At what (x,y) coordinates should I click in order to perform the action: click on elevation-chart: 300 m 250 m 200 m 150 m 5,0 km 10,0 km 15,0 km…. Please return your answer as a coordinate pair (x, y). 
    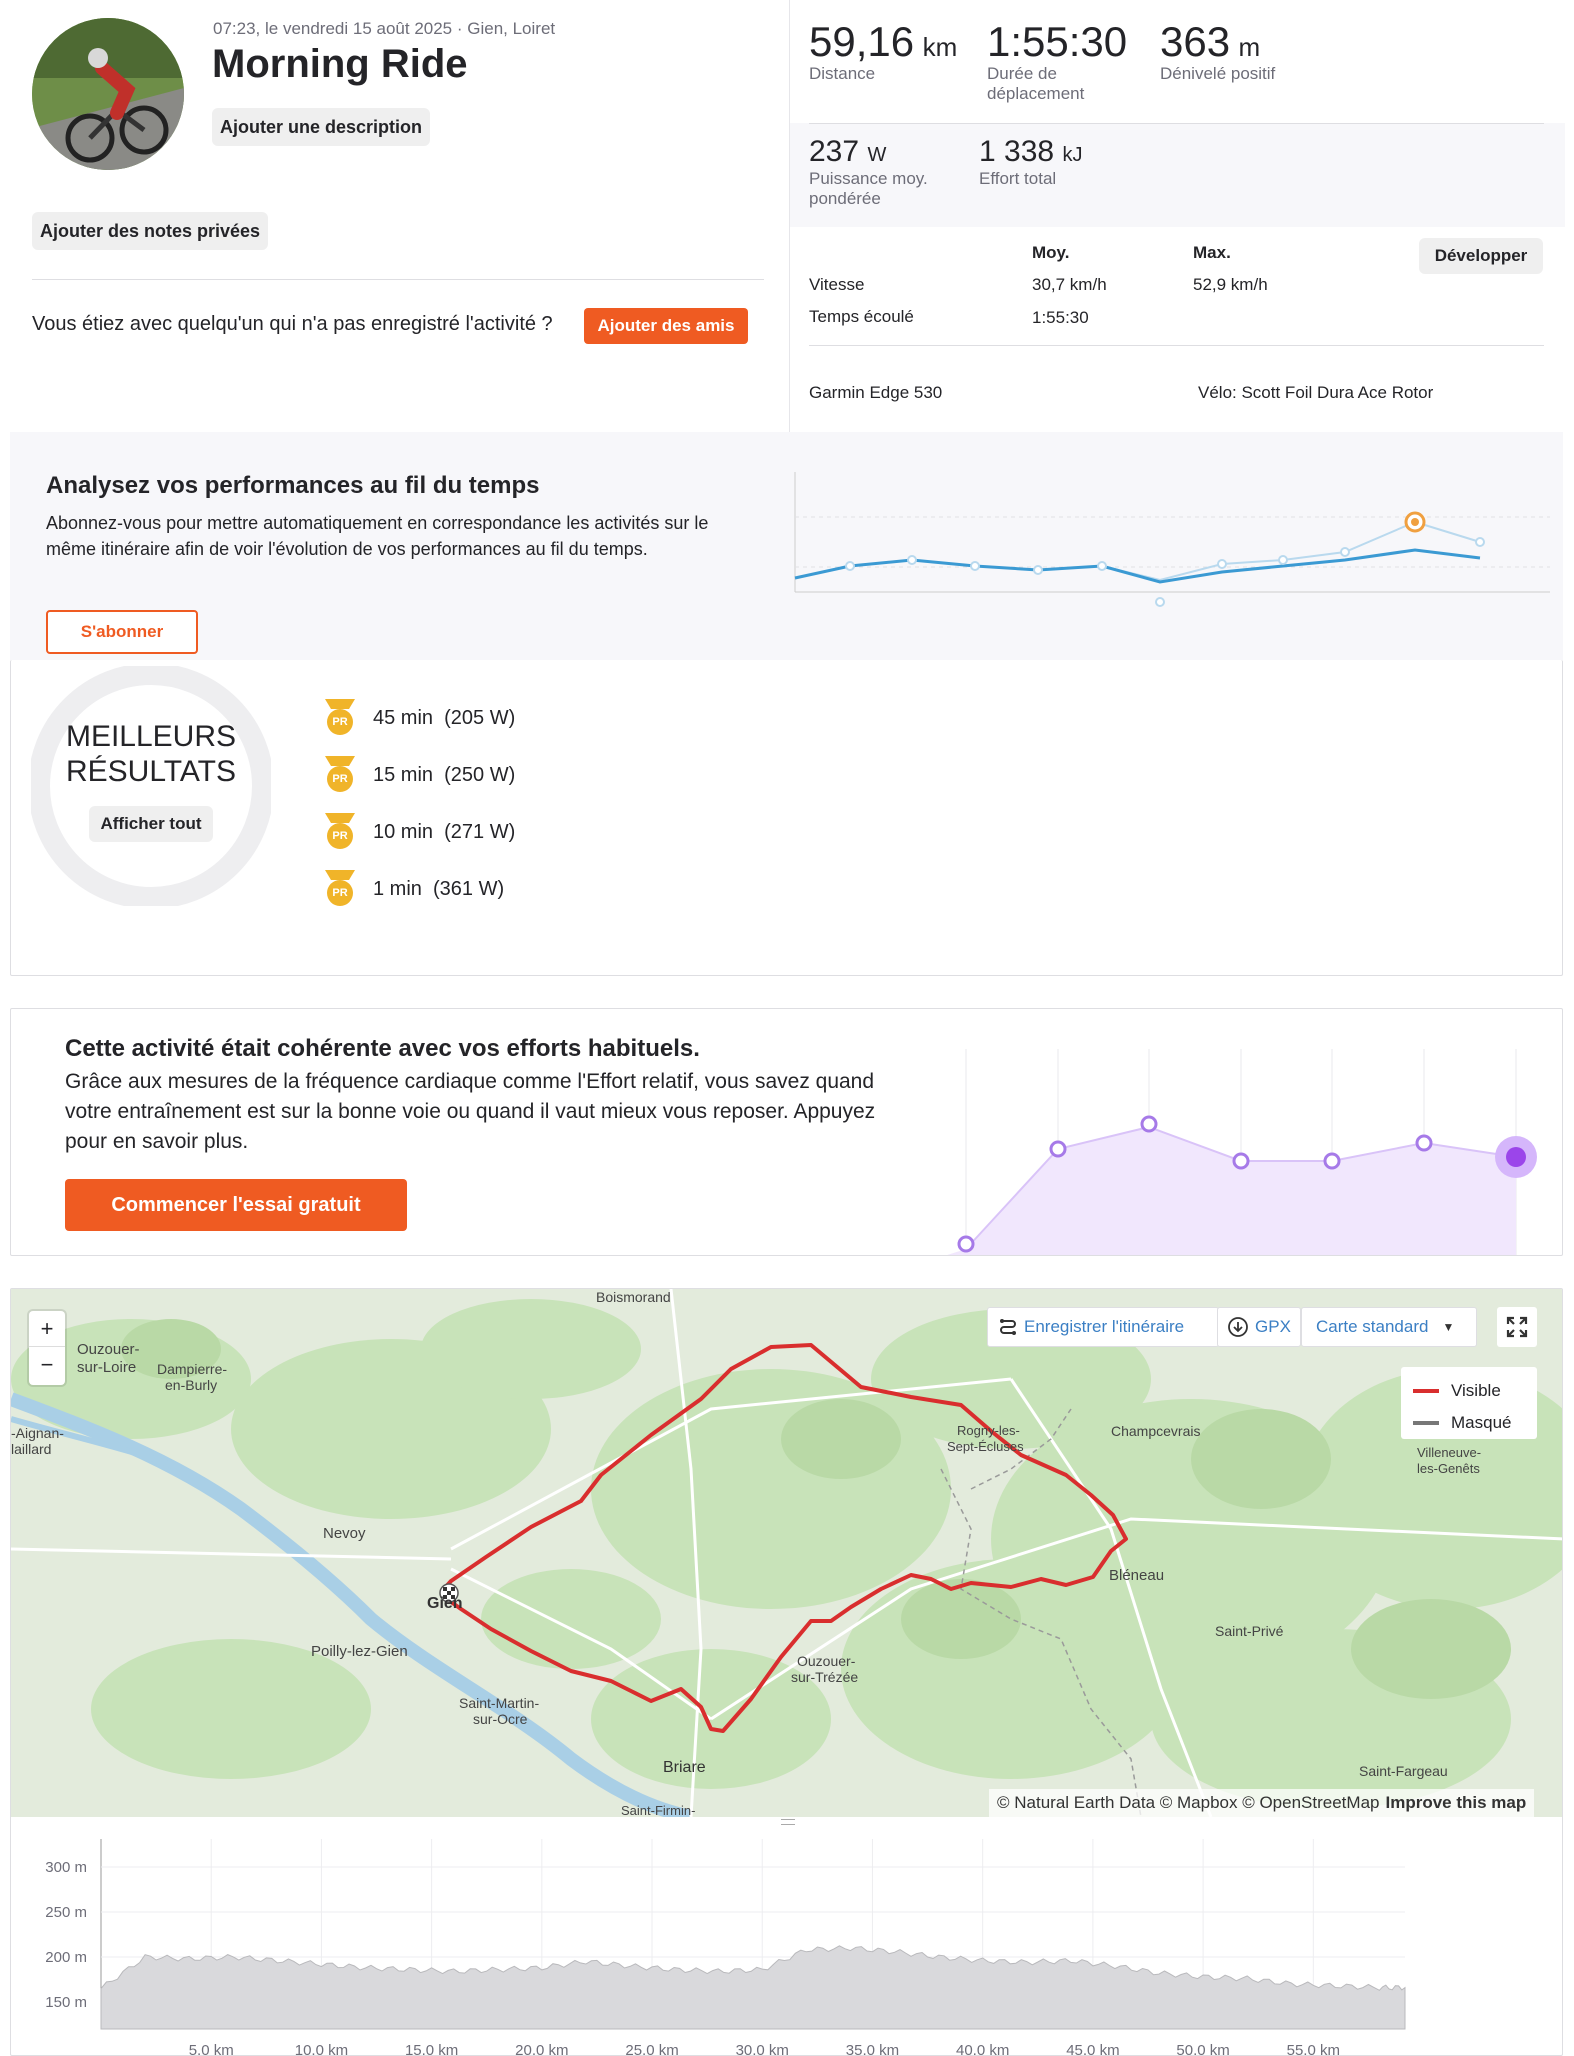
    Looking at the image, I should click on (787, 1942).